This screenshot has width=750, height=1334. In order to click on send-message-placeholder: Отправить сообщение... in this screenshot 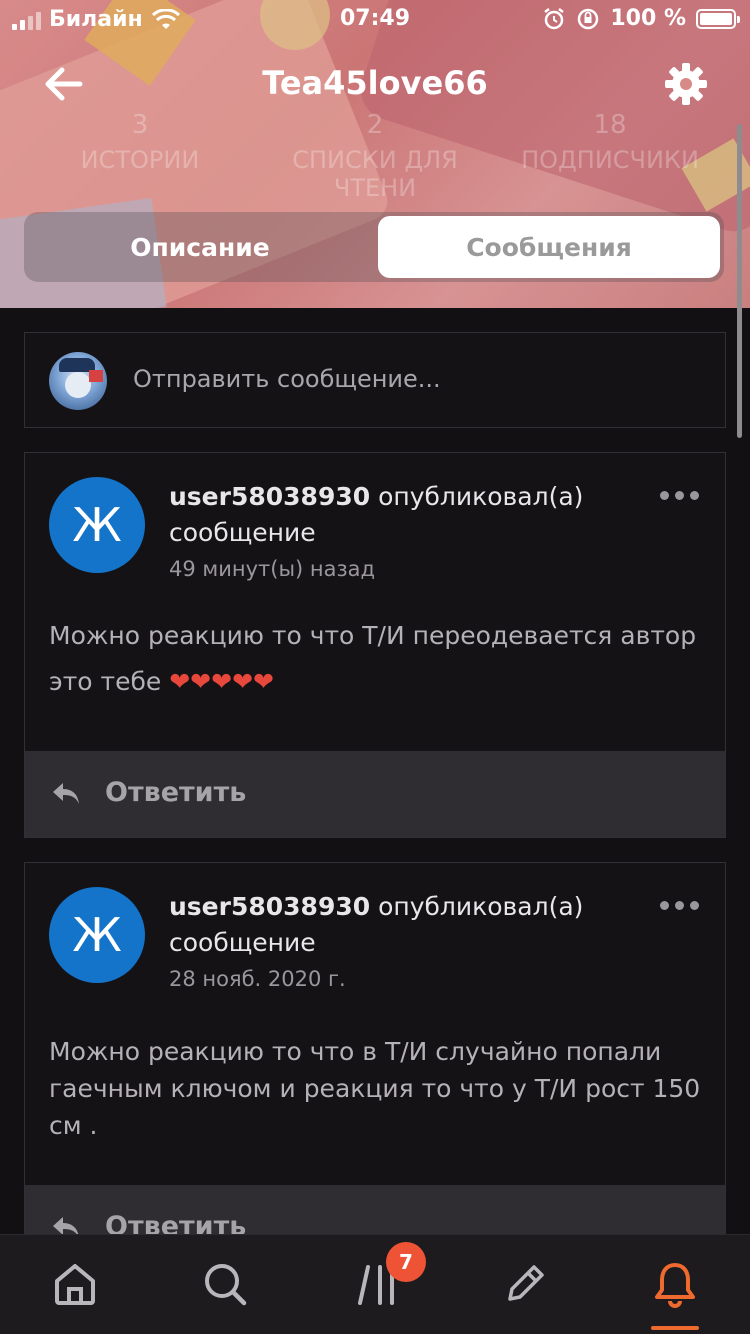, I will do `click(287, 379)`.